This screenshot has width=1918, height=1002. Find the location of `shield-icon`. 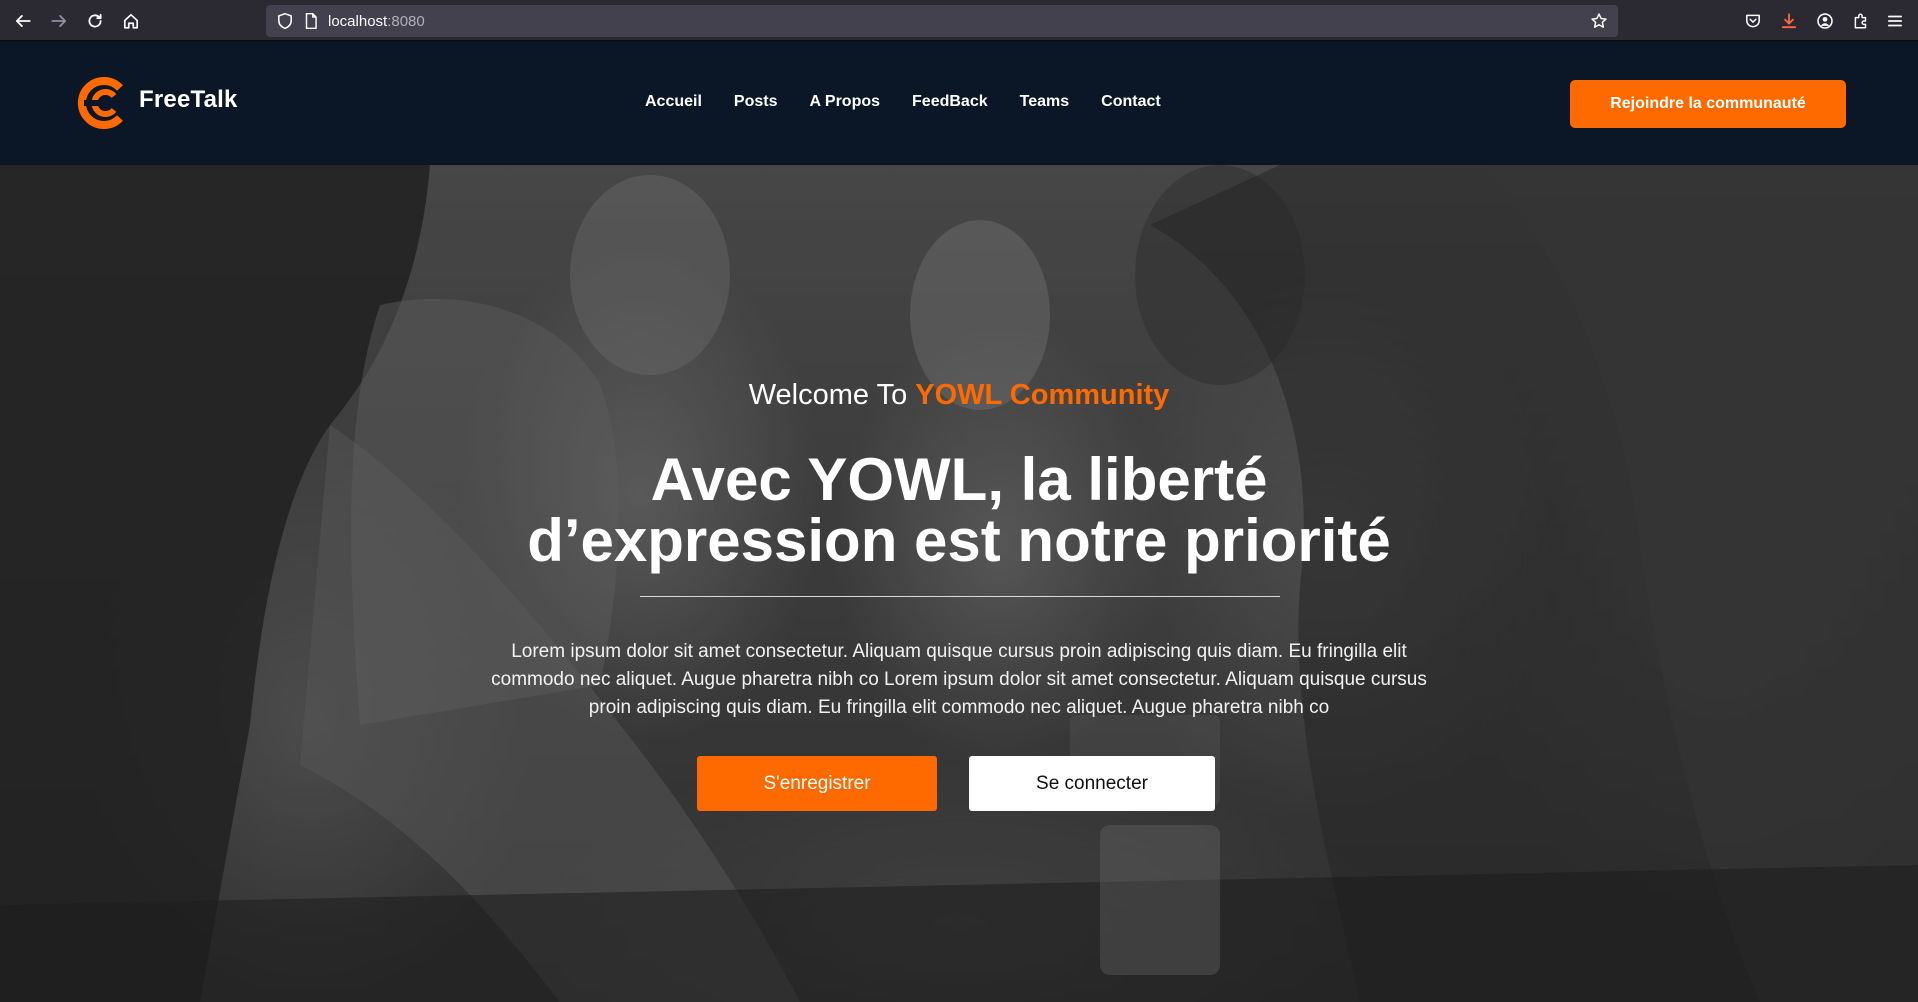

shield-icon is located at coordinates (285, 21).